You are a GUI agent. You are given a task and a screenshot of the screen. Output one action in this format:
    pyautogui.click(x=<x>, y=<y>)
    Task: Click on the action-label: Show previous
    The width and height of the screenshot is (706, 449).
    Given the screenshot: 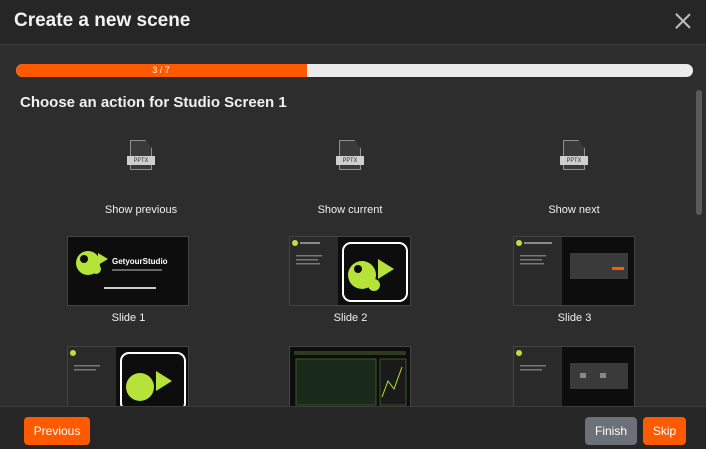 What is the action you would take?
    pyautogui.click(x=141, y=210)
    